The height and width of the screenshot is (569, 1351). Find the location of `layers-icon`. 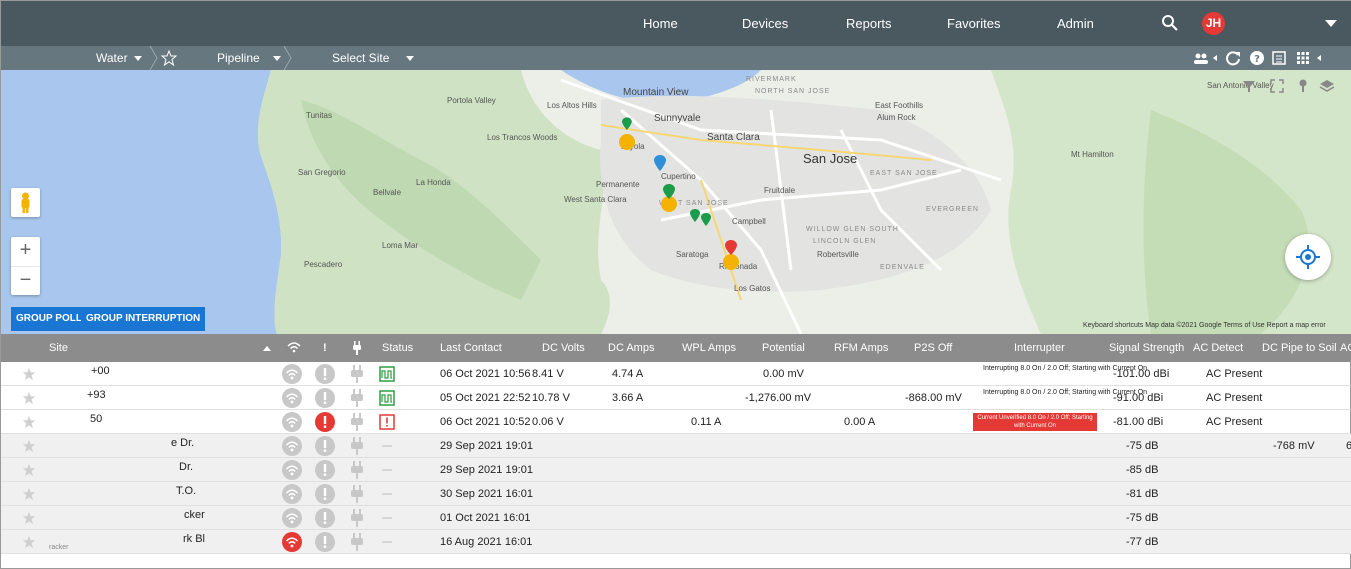

layers-icon is located at coordinates (1327, 86).